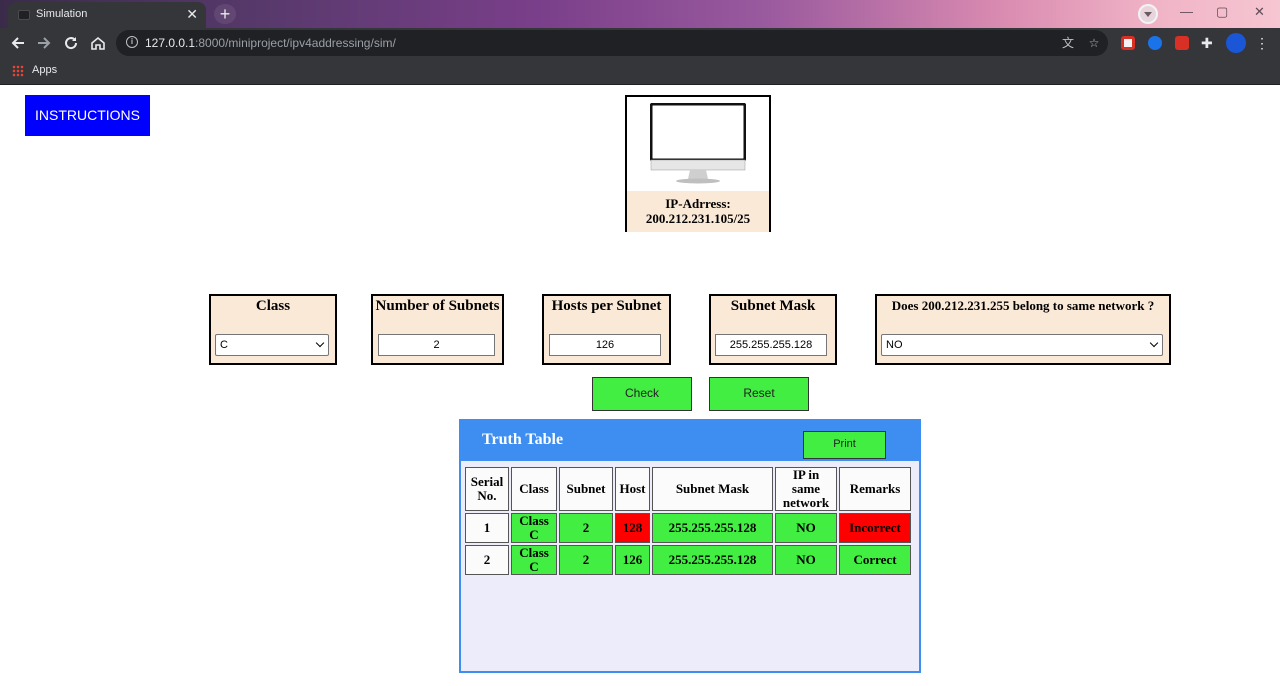 Image resolution: width=1280 pixels, height=686 pixels. I want to click on extensions-puzzle-icon: ✚, so click(1208, 43).